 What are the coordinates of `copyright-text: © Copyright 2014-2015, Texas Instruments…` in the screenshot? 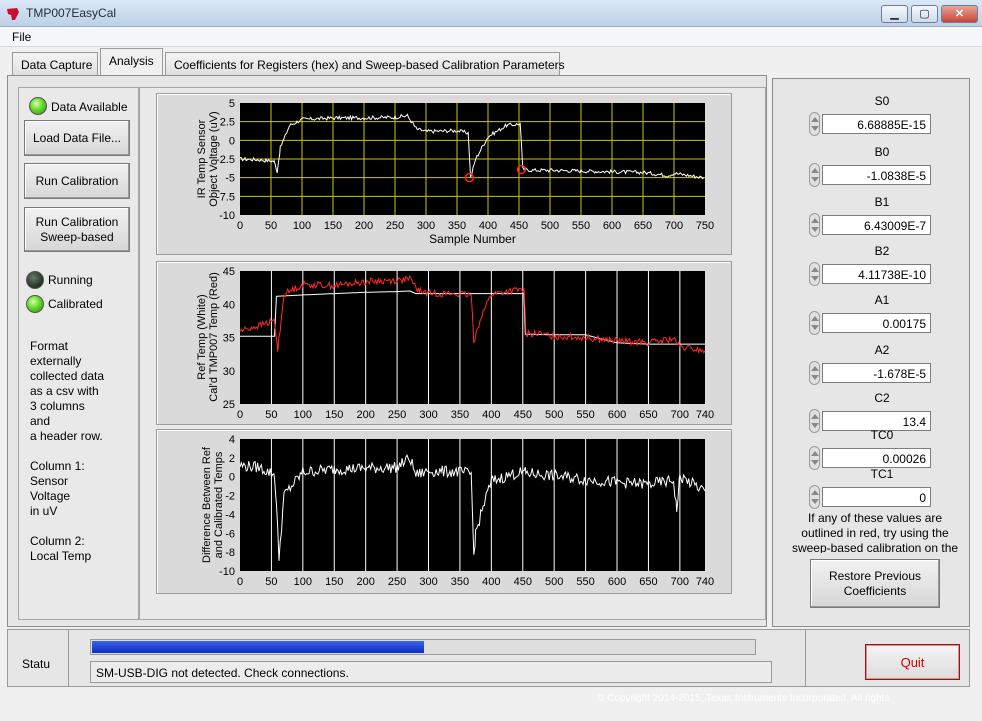 It's located at (743, 698).